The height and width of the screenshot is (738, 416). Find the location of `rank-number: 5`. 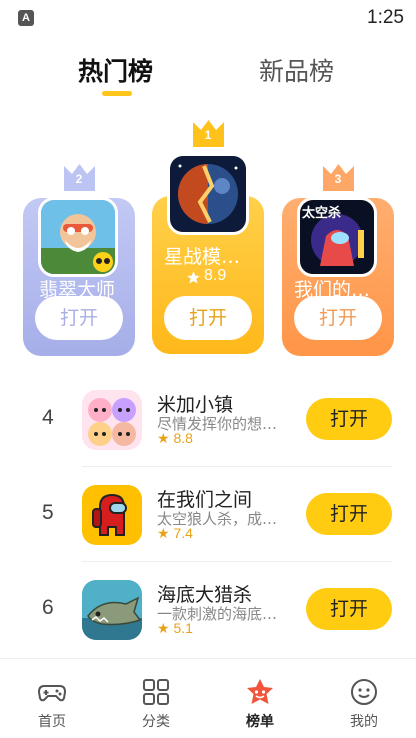

rank-number: 5 is located at coordinates (48, 512).